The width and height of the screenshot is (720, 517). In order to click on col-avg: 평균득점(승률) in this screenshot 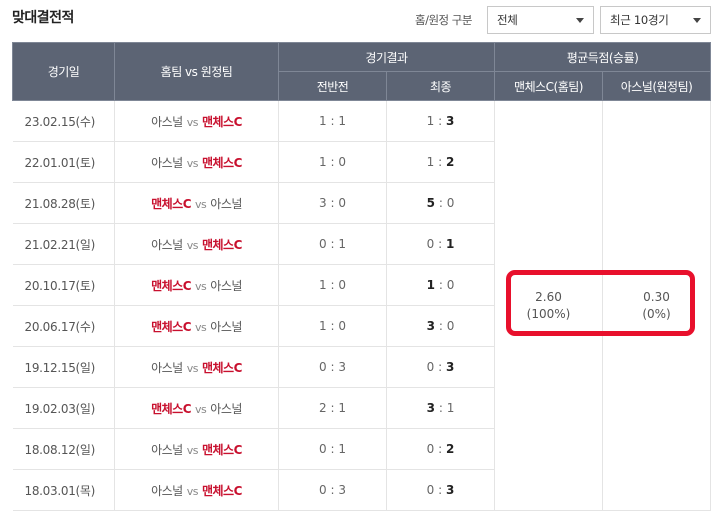, I will do `click(603, 57)`.